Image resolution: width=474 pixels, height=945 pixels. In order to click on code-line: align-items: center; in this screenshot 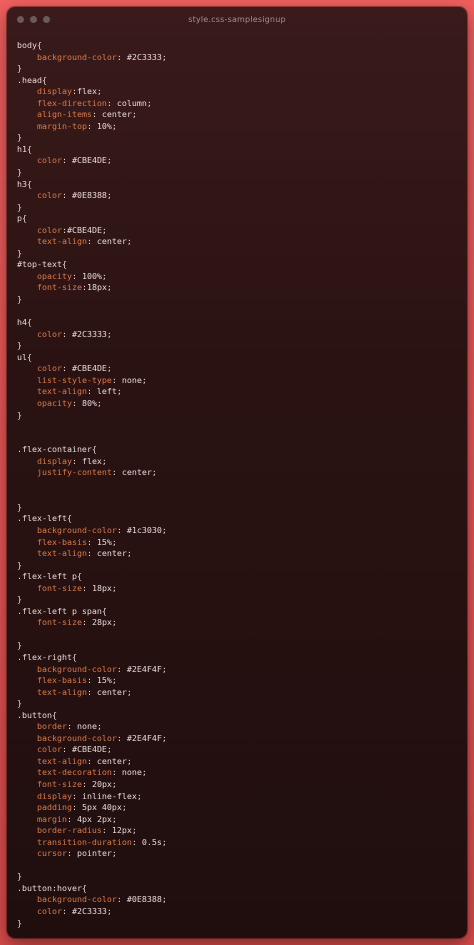, I will do `click(86, 114)`.